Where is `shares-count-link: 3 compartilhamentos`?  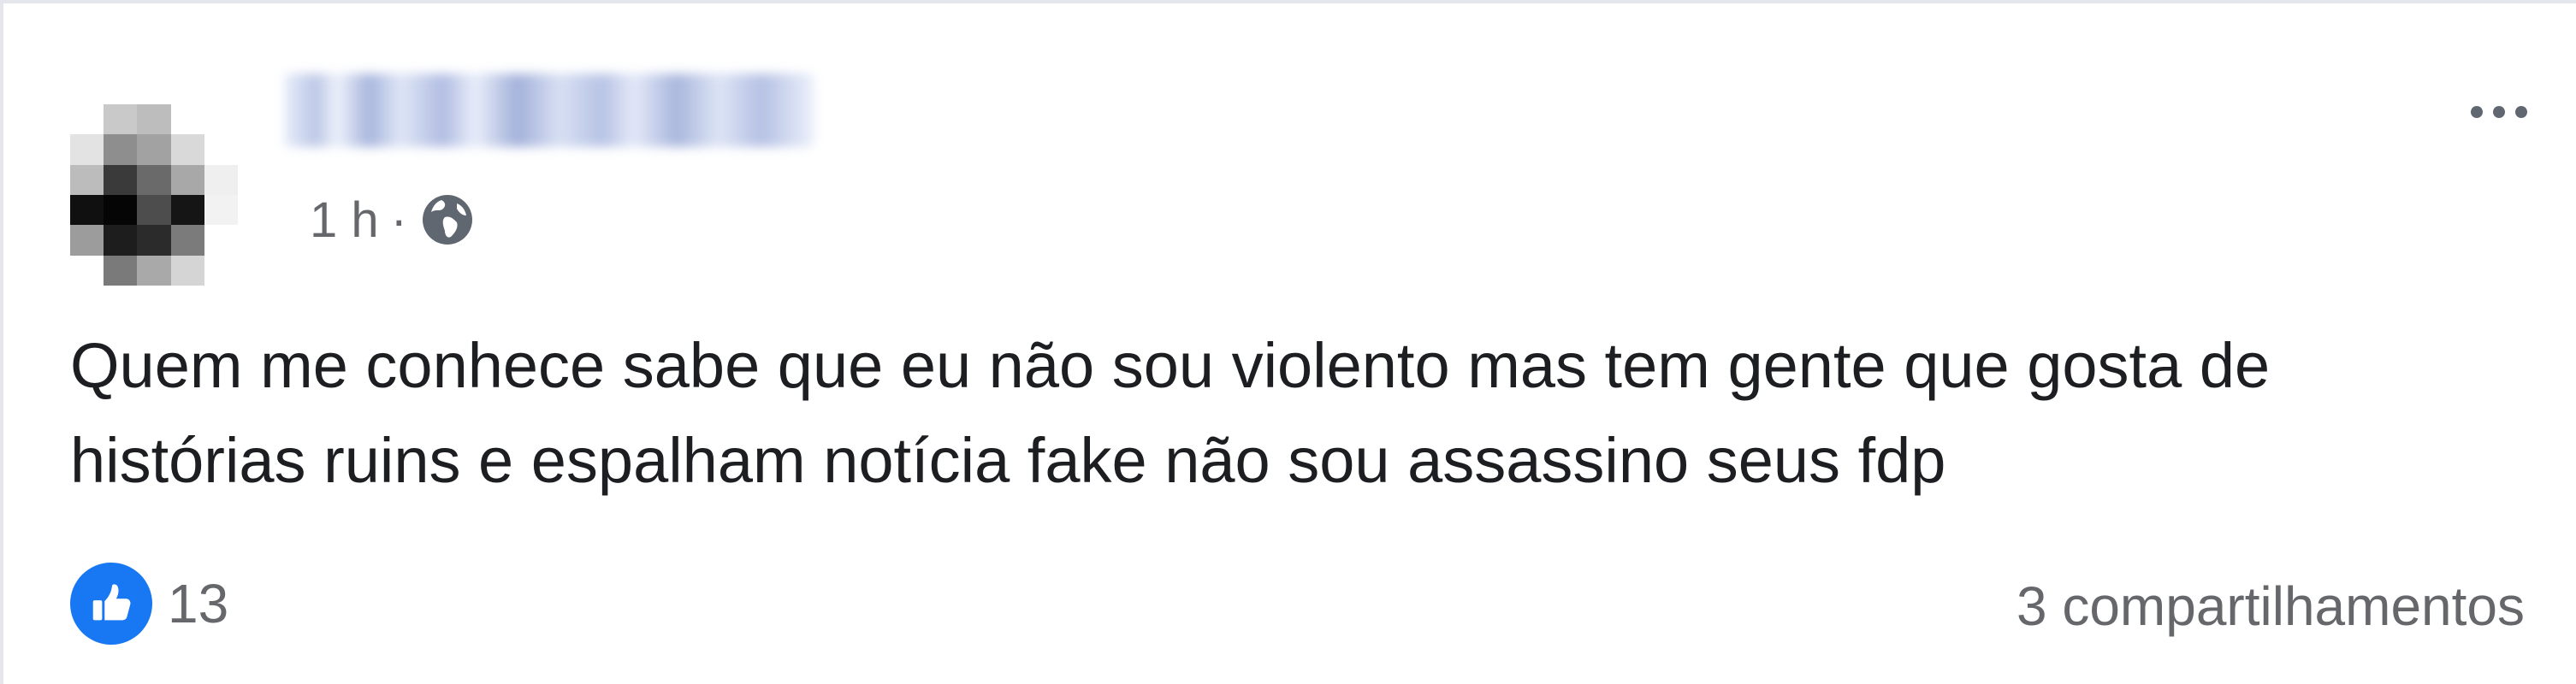 shares-count-link: 3 compartilhamentos is located at coordinates (2270, 606).